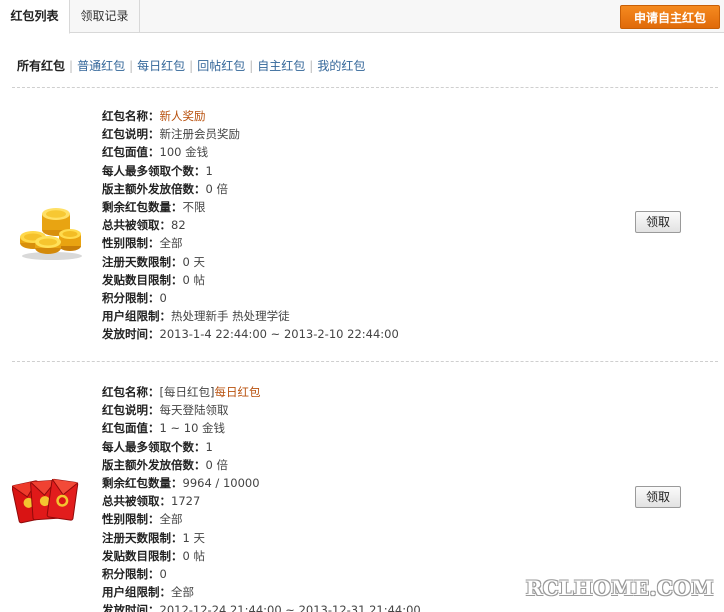  Describe the element at coordinates (186, 501) in the screenshot. I see `field-value: 1727` at that location.